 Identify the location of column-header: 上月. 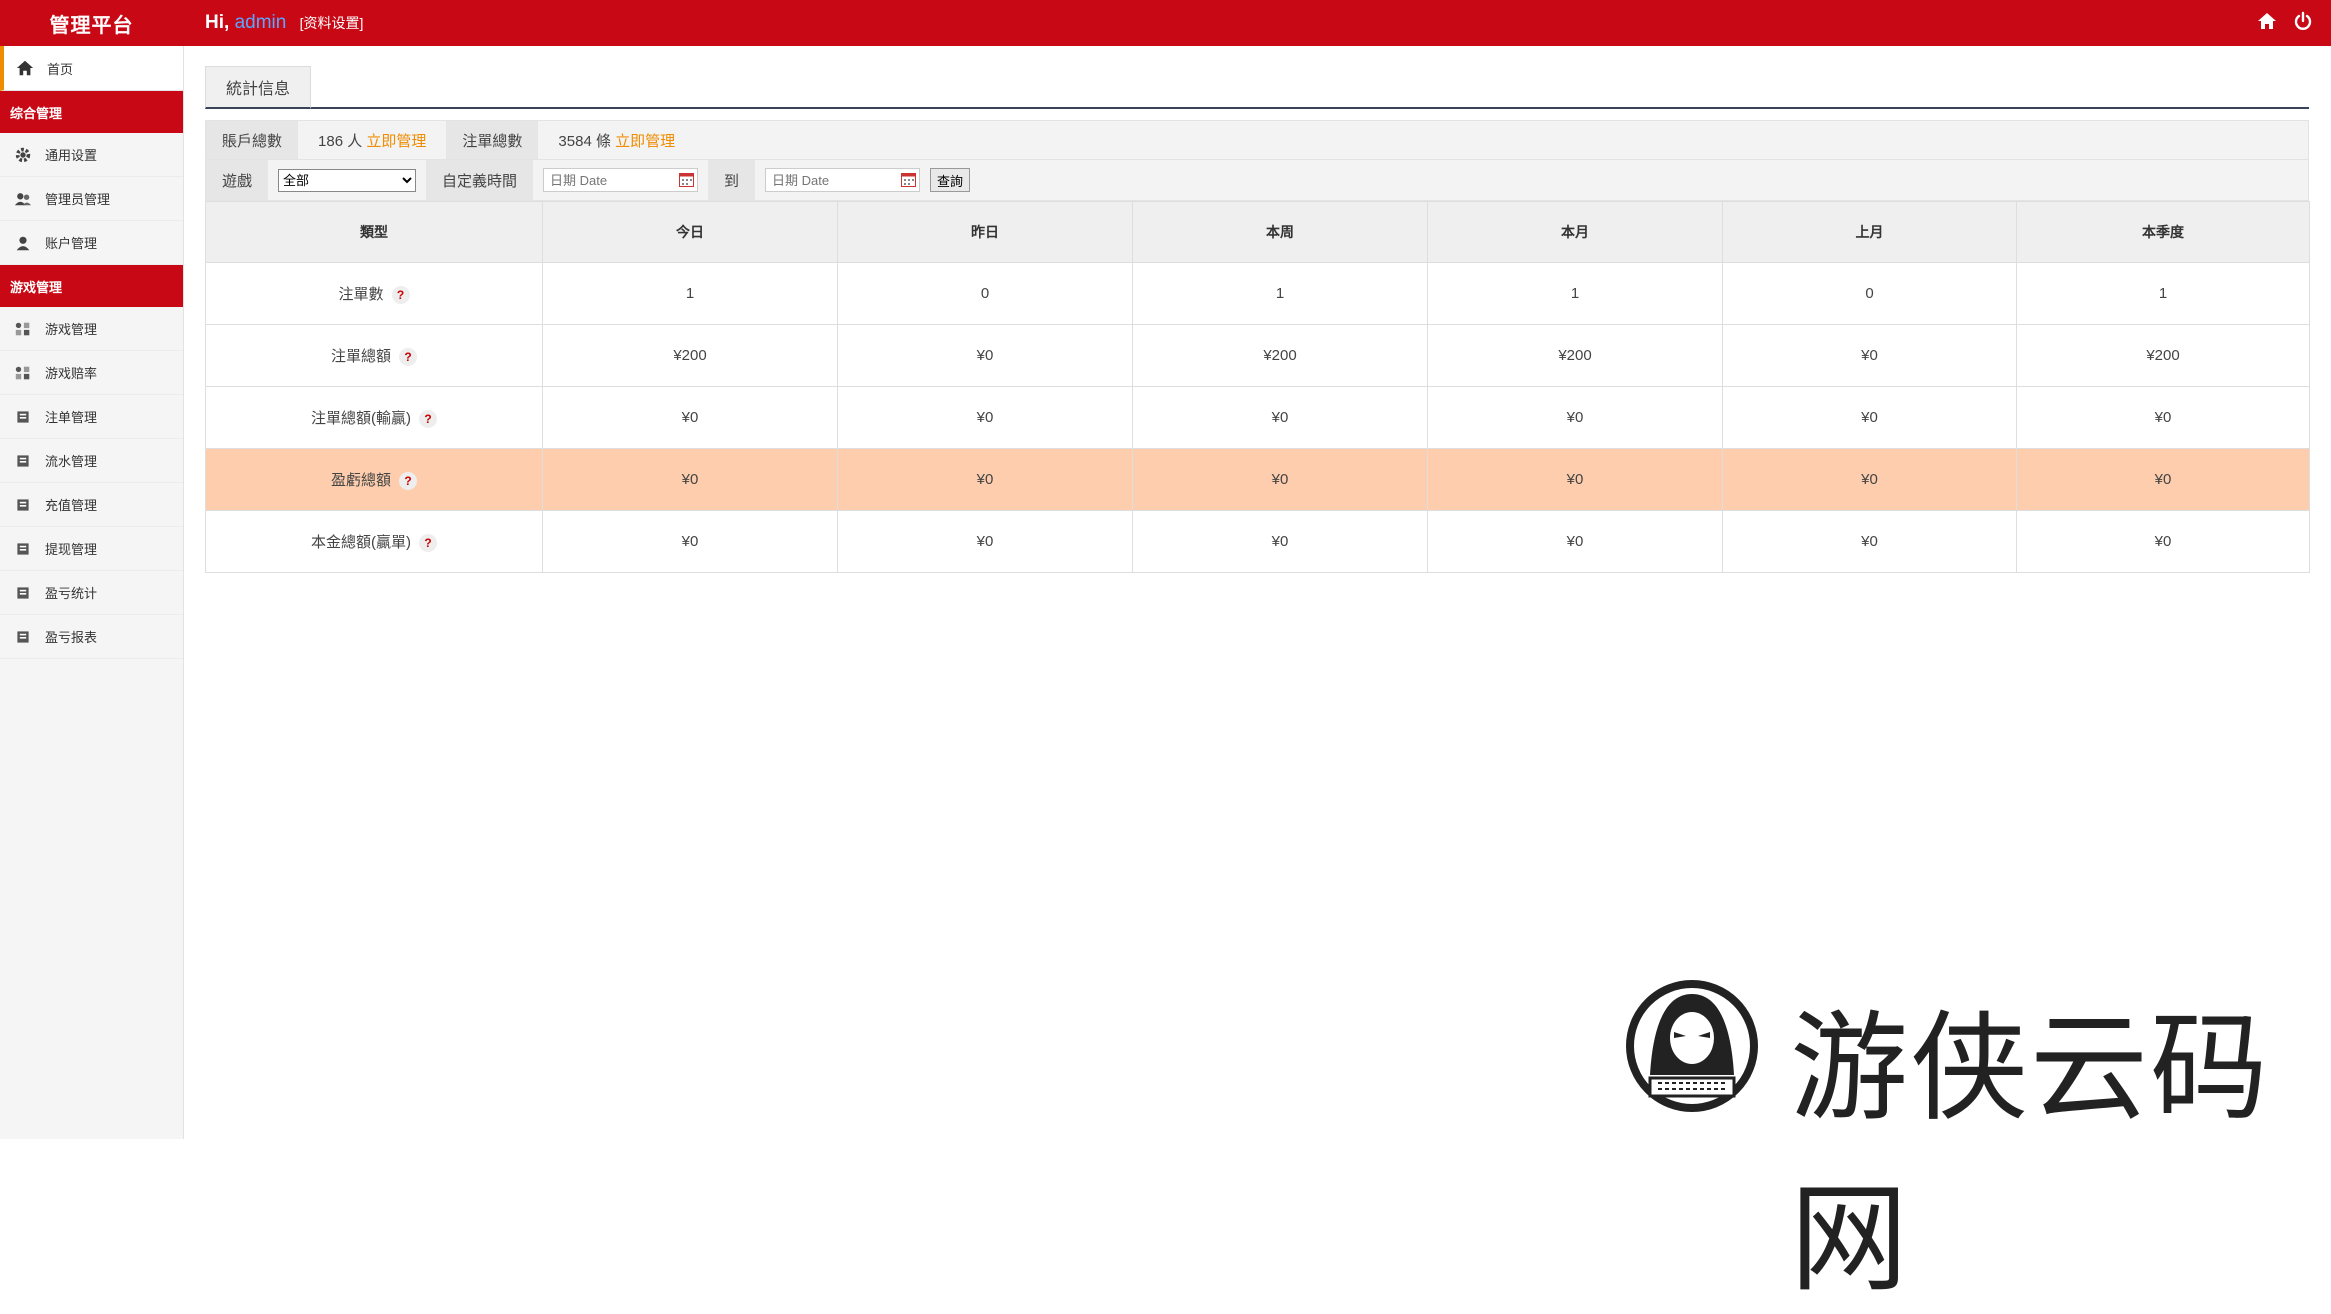
(1869, 232).